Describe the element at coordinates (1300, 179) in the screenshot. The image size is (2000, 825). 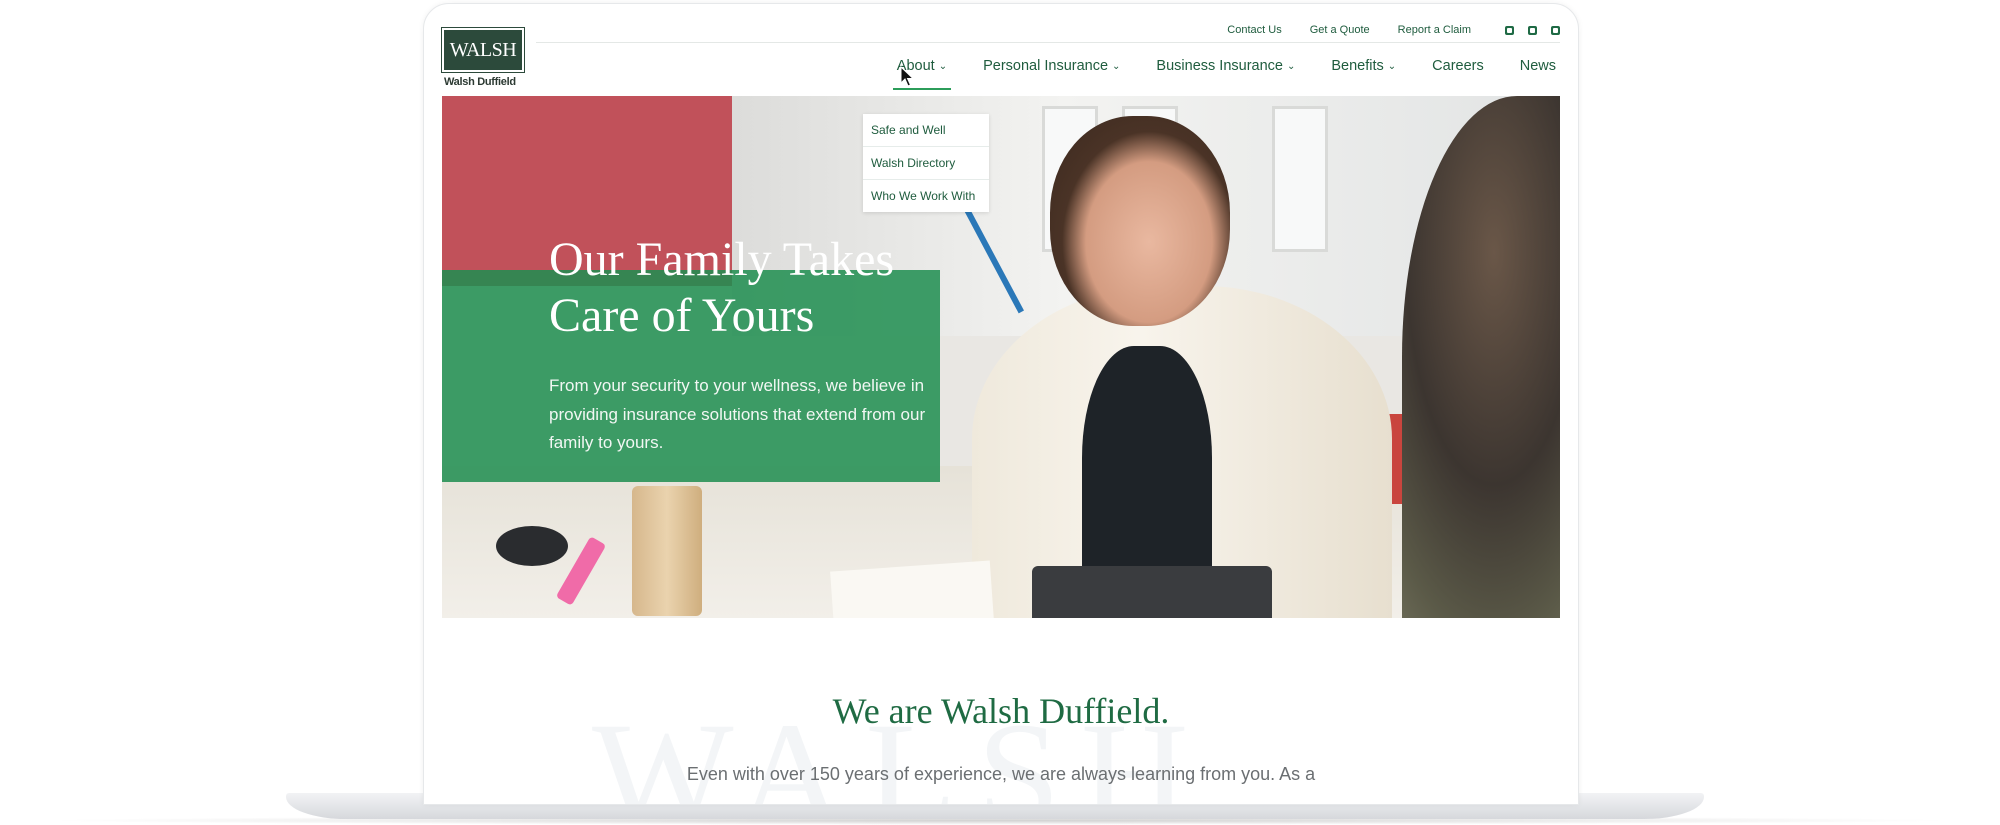
I see `hero-photo-window` at that location.